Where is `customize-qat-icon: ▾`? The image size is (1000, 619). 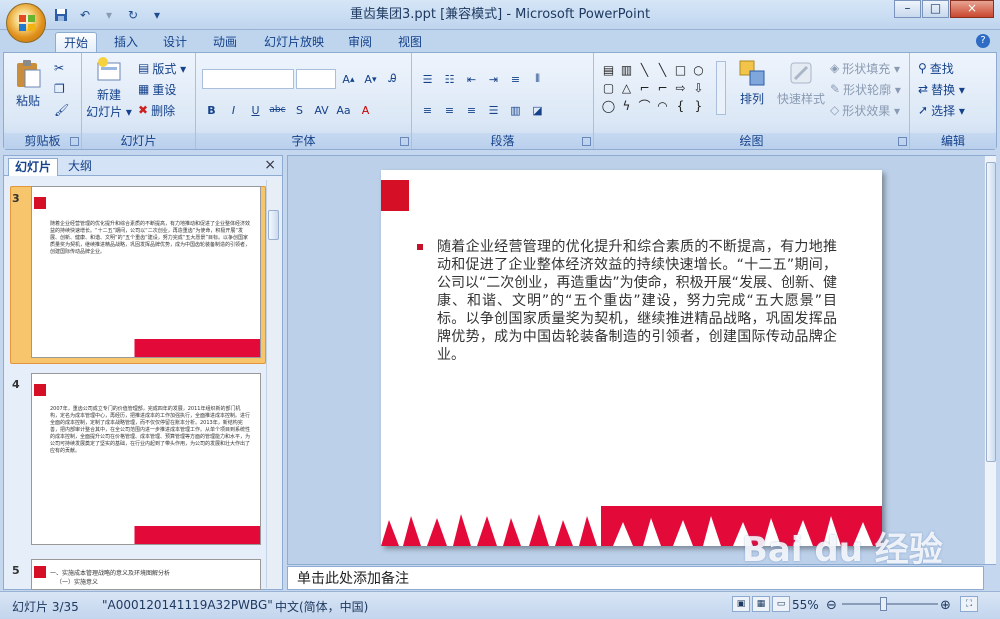 customize-qat-icon: ▾ is located at coordinates (157, 15).